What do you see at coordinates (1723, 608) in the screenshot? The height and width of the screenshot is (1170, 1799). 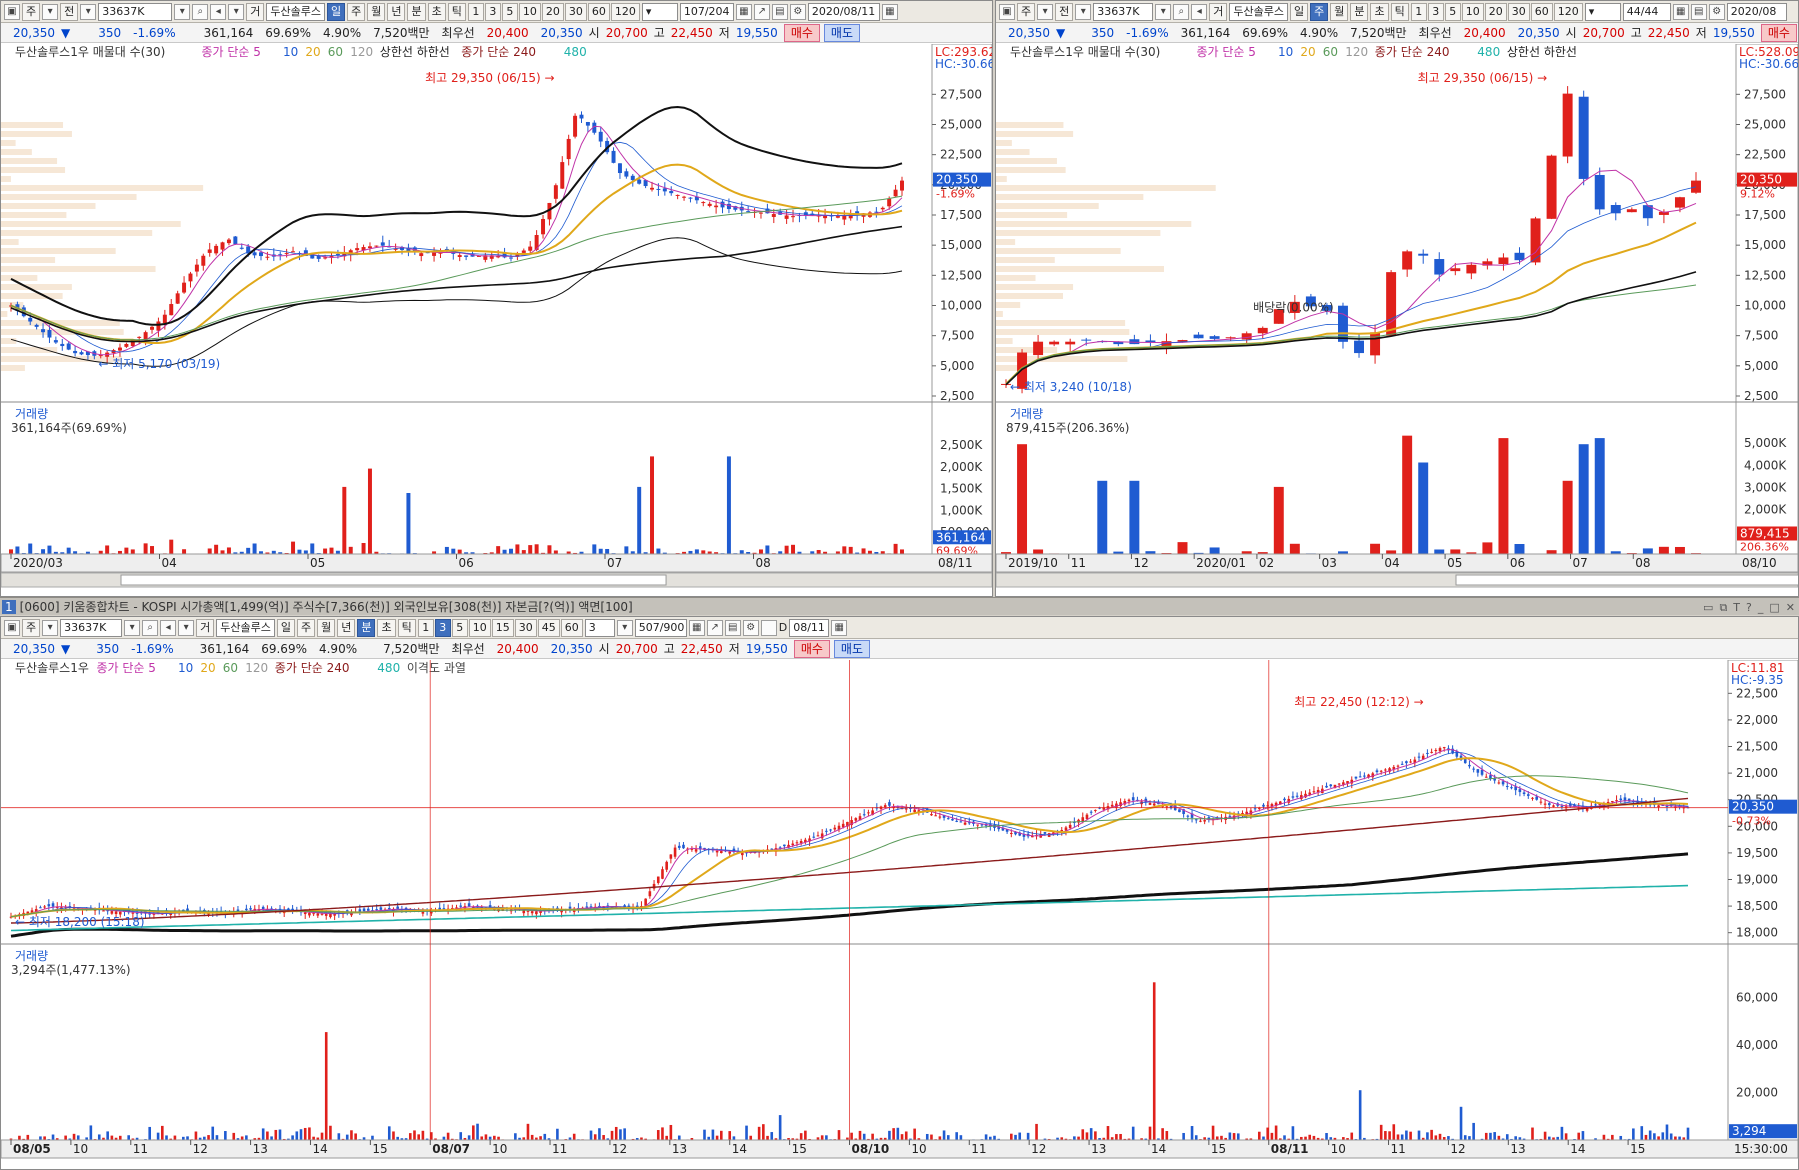 I see `tile-icon: ⧉` at bounding box center [1723, 608].